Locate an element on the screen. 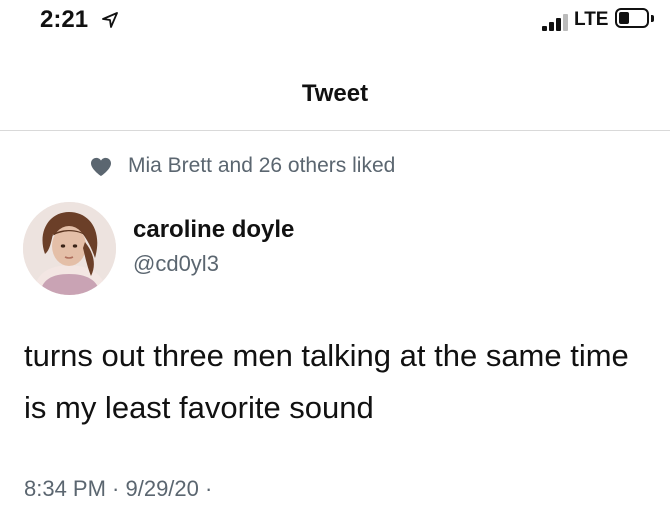  author-display-name: caroline doyle is located at coordinates (213, 230).